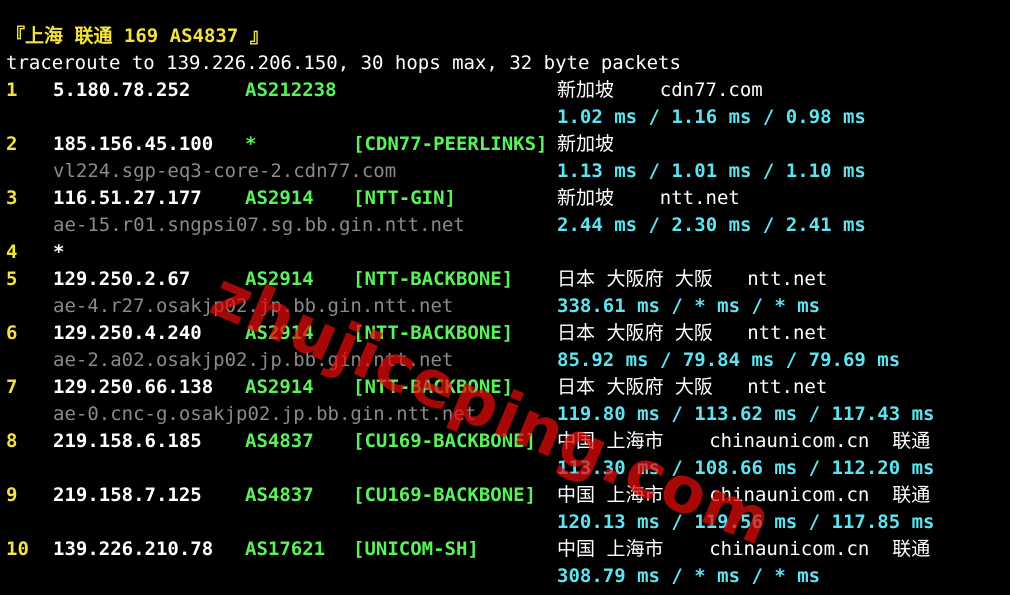 This screenshot has width=1010, height=595. What do you see at coordinates (127, 495) in the screenshot?
I see `hop-ip: 219.158.7.125` at bounding box center [127, 495].